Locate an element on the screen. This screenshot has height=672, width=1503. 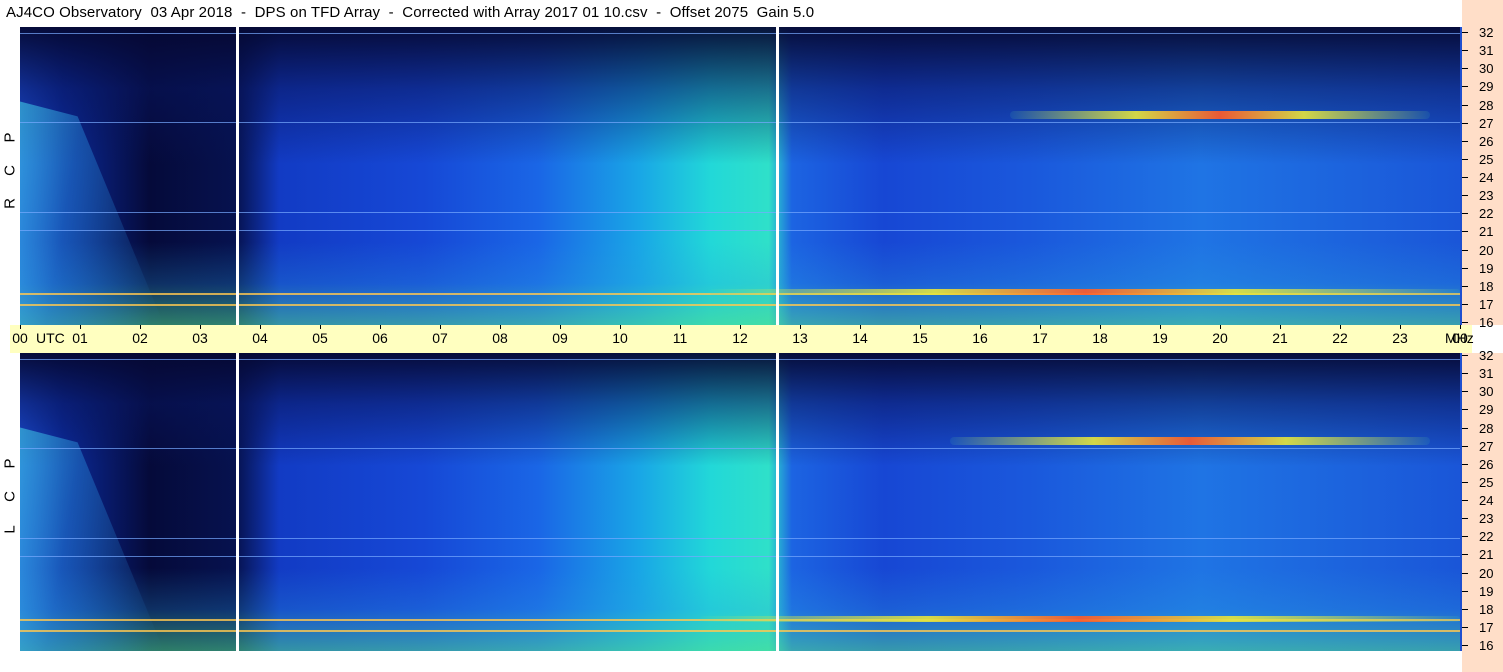
polarization-letter: L is located at coordinates (10, 529).